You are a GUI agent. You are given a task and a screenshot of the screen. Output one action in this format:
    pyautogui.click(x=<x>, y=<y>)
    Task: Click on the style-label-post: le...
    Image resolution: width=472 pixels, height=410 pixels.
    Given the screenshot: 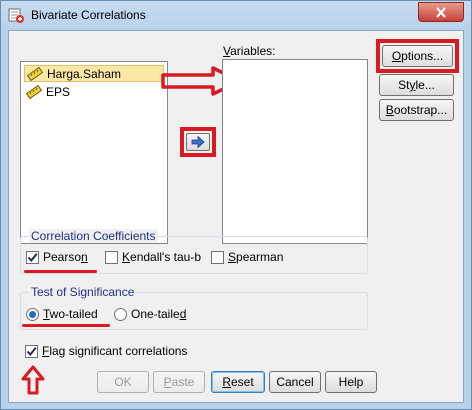 What is the action you would take?
    pyautogui.click(x=425, y=85)
    